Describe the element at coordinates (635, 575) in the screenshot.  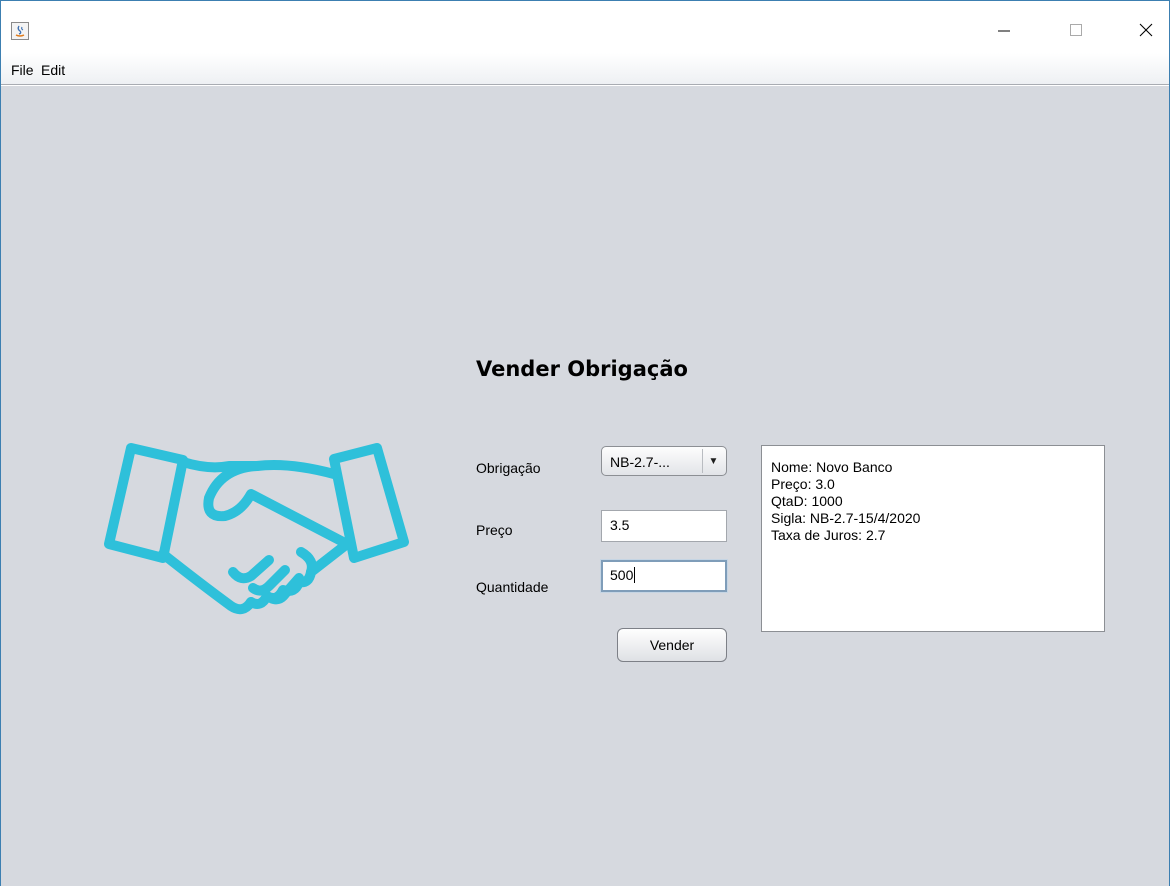
I see `text-caret` at that location.